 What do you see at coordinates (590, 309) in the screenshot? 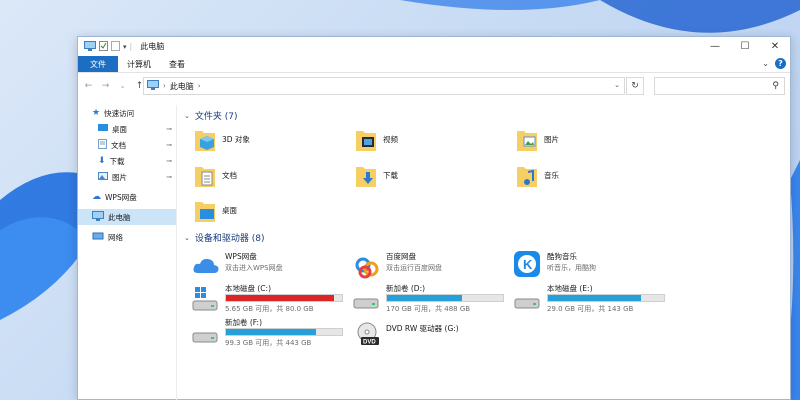
I see `drive-size: 29.0 GB 可用，共 143 GB` at bounding box center [590, 309].